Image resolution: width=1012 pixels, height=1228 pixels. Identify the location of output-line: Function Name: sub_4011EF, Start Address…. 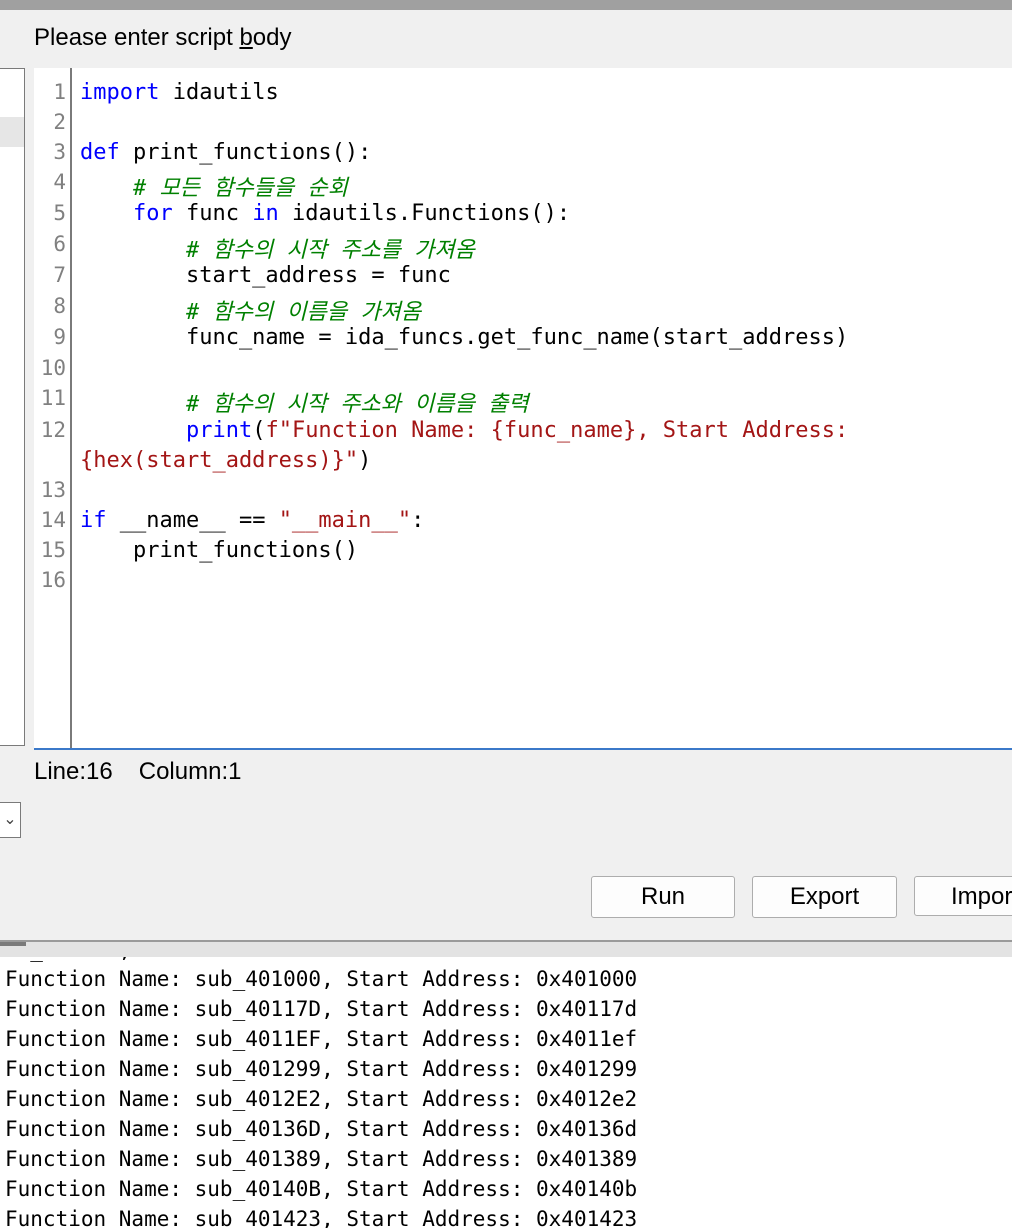
(321, 1039).